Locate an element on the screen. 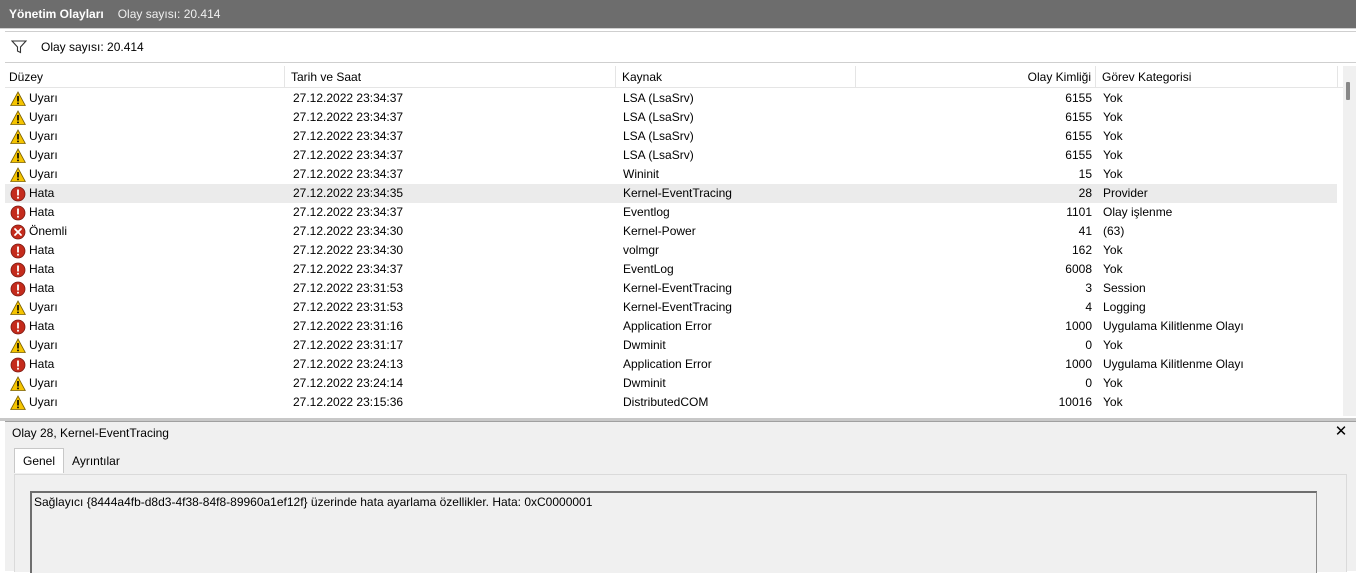 The height and width of the screenshot is (573, 1356). tab-details: Ayrıntılar is located at coordinates (96, 461).